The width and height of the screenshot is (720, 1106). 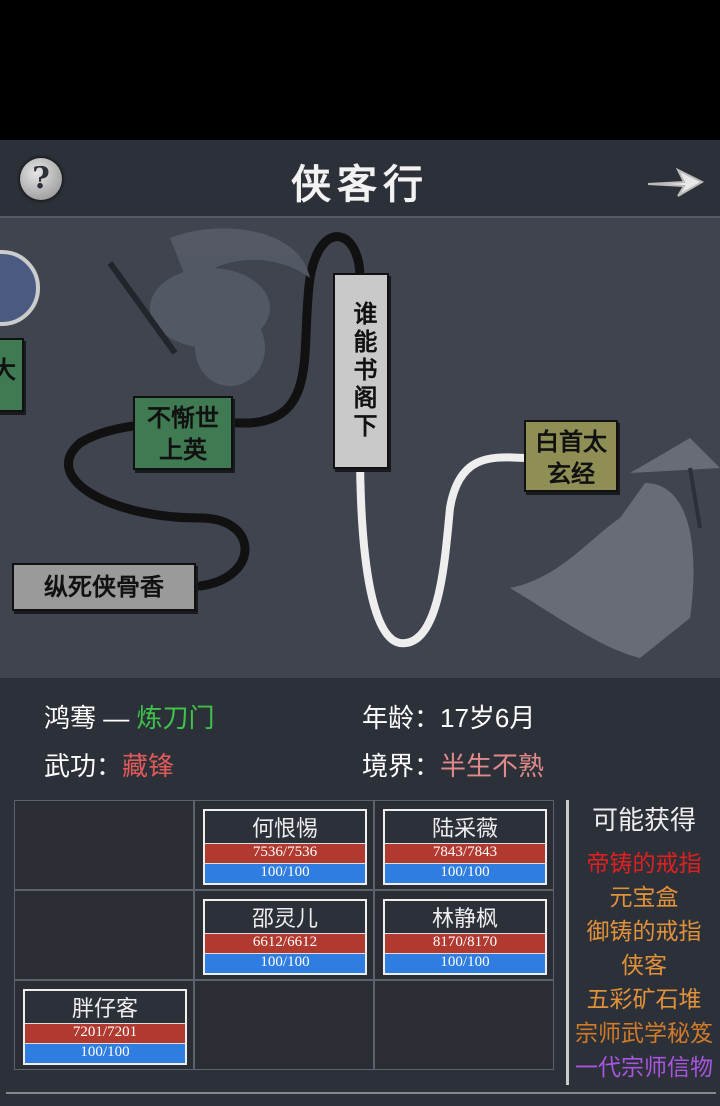 I want to click on hp-bar: 8170/8170, so click(x=465, y=943).